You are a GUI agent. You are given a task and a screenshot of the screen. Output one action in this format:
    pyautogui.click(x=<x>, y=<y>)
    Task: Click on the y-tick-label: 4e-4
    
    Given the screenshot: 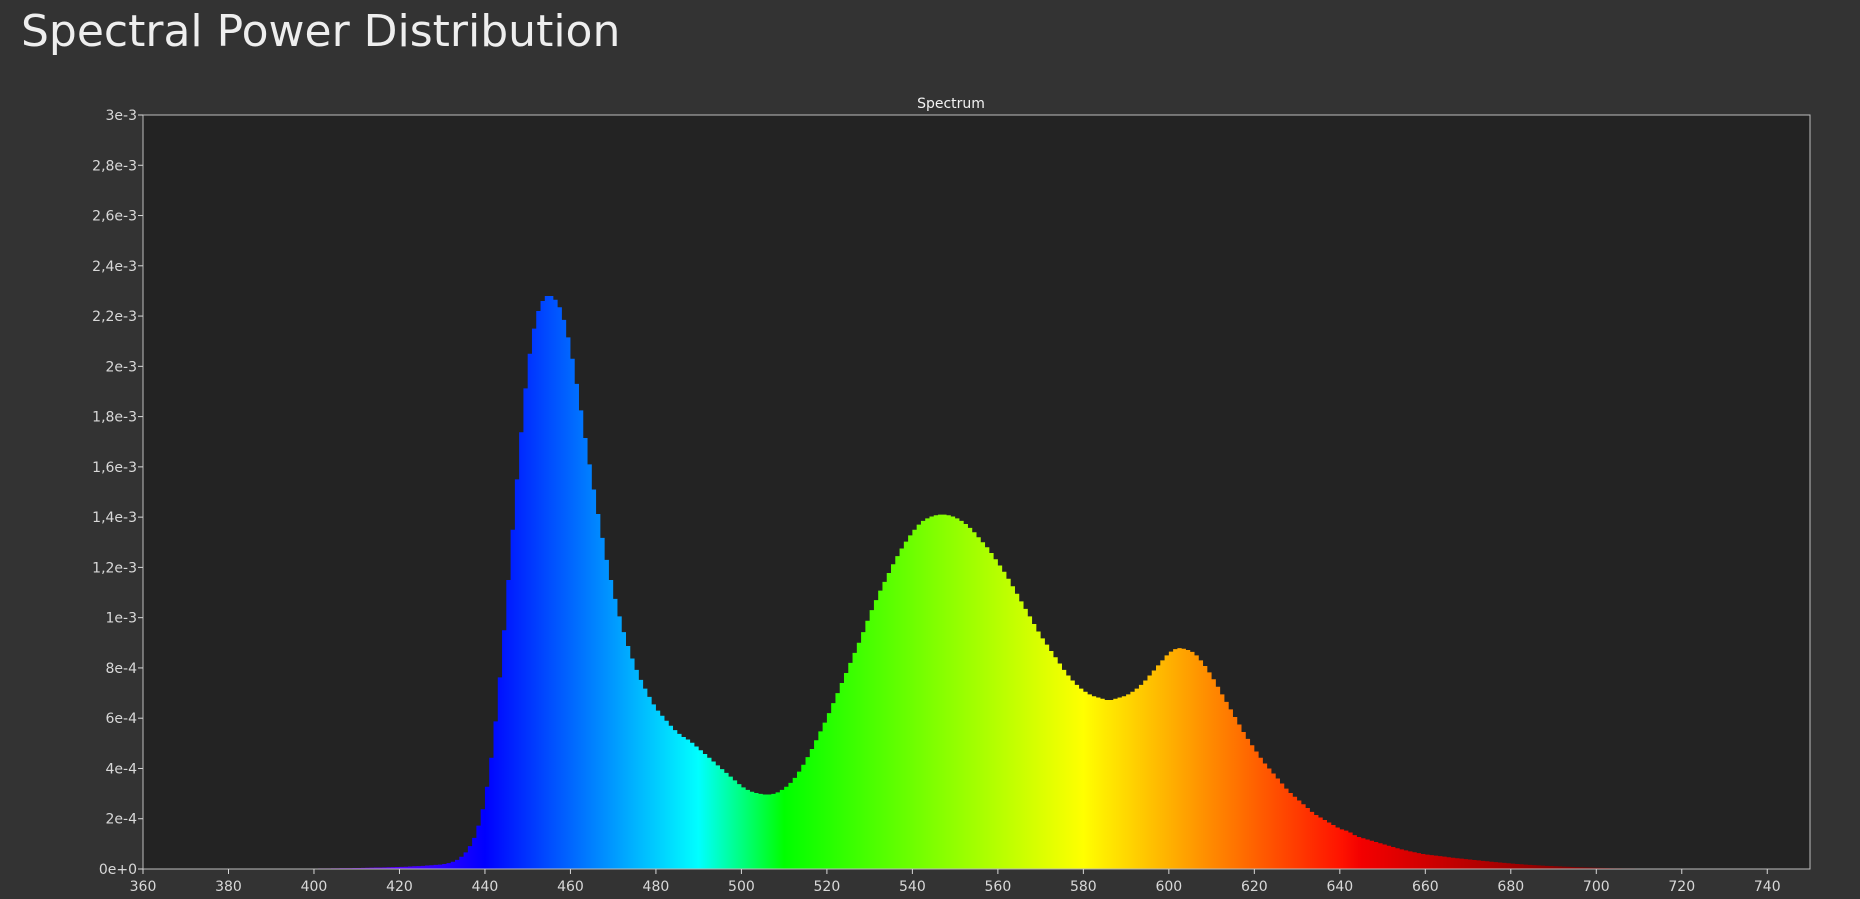 What is the action you would take?
    pyautogui.click(x=122, y=769)
    